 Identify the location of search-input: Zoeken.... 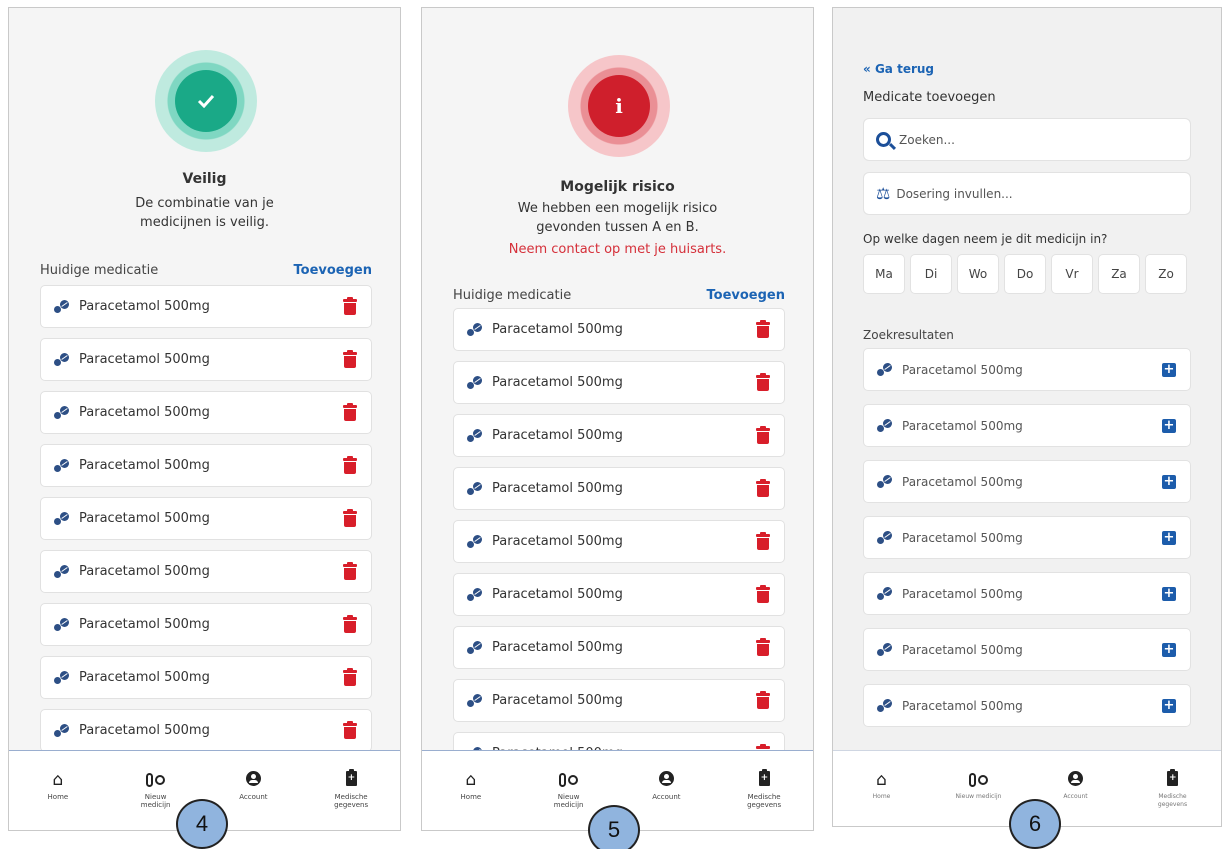
(1027, 139).